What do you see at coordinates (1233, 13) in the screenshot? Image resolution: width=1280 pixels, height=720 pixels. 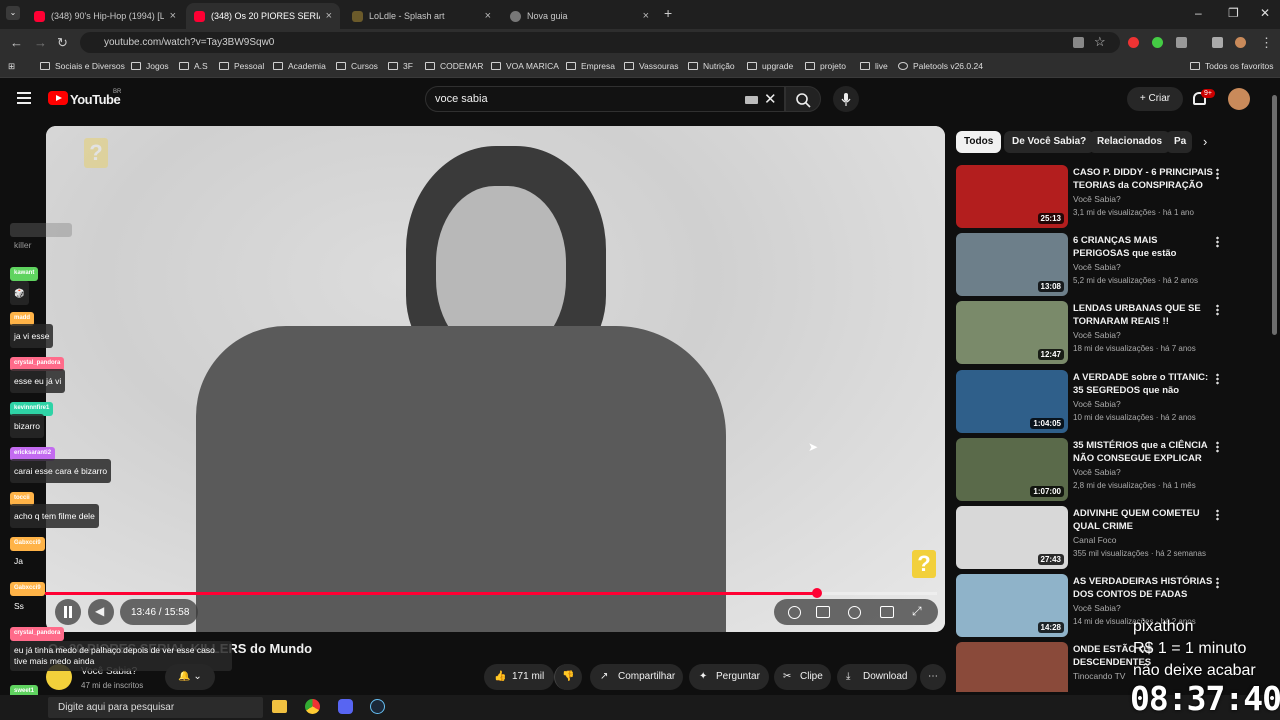 I see `restore-icon: ❐` at bounding box center [1233, 13].